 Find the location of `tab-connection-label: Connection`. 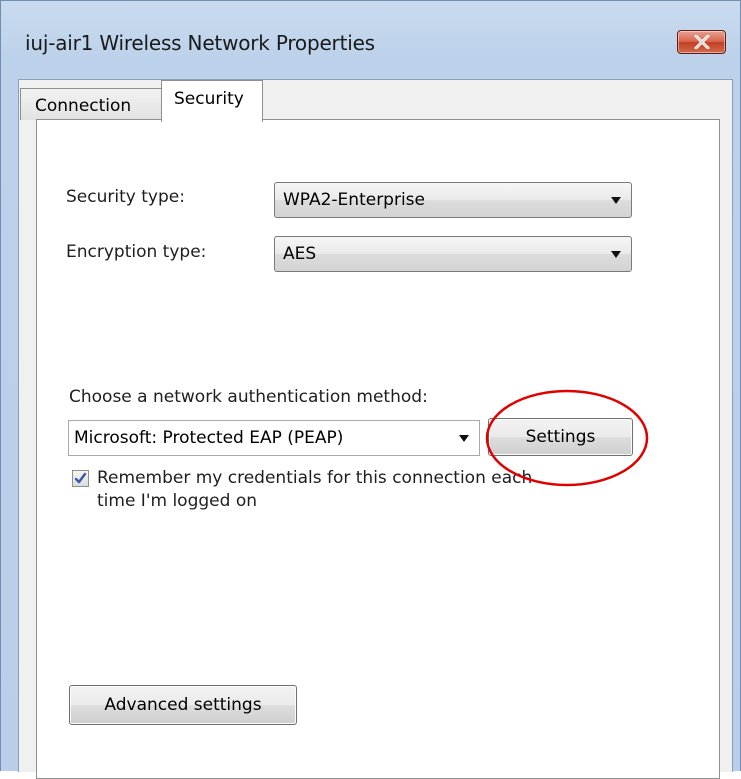

tab-connection-label: Connection is located at coordinates (83, 106).